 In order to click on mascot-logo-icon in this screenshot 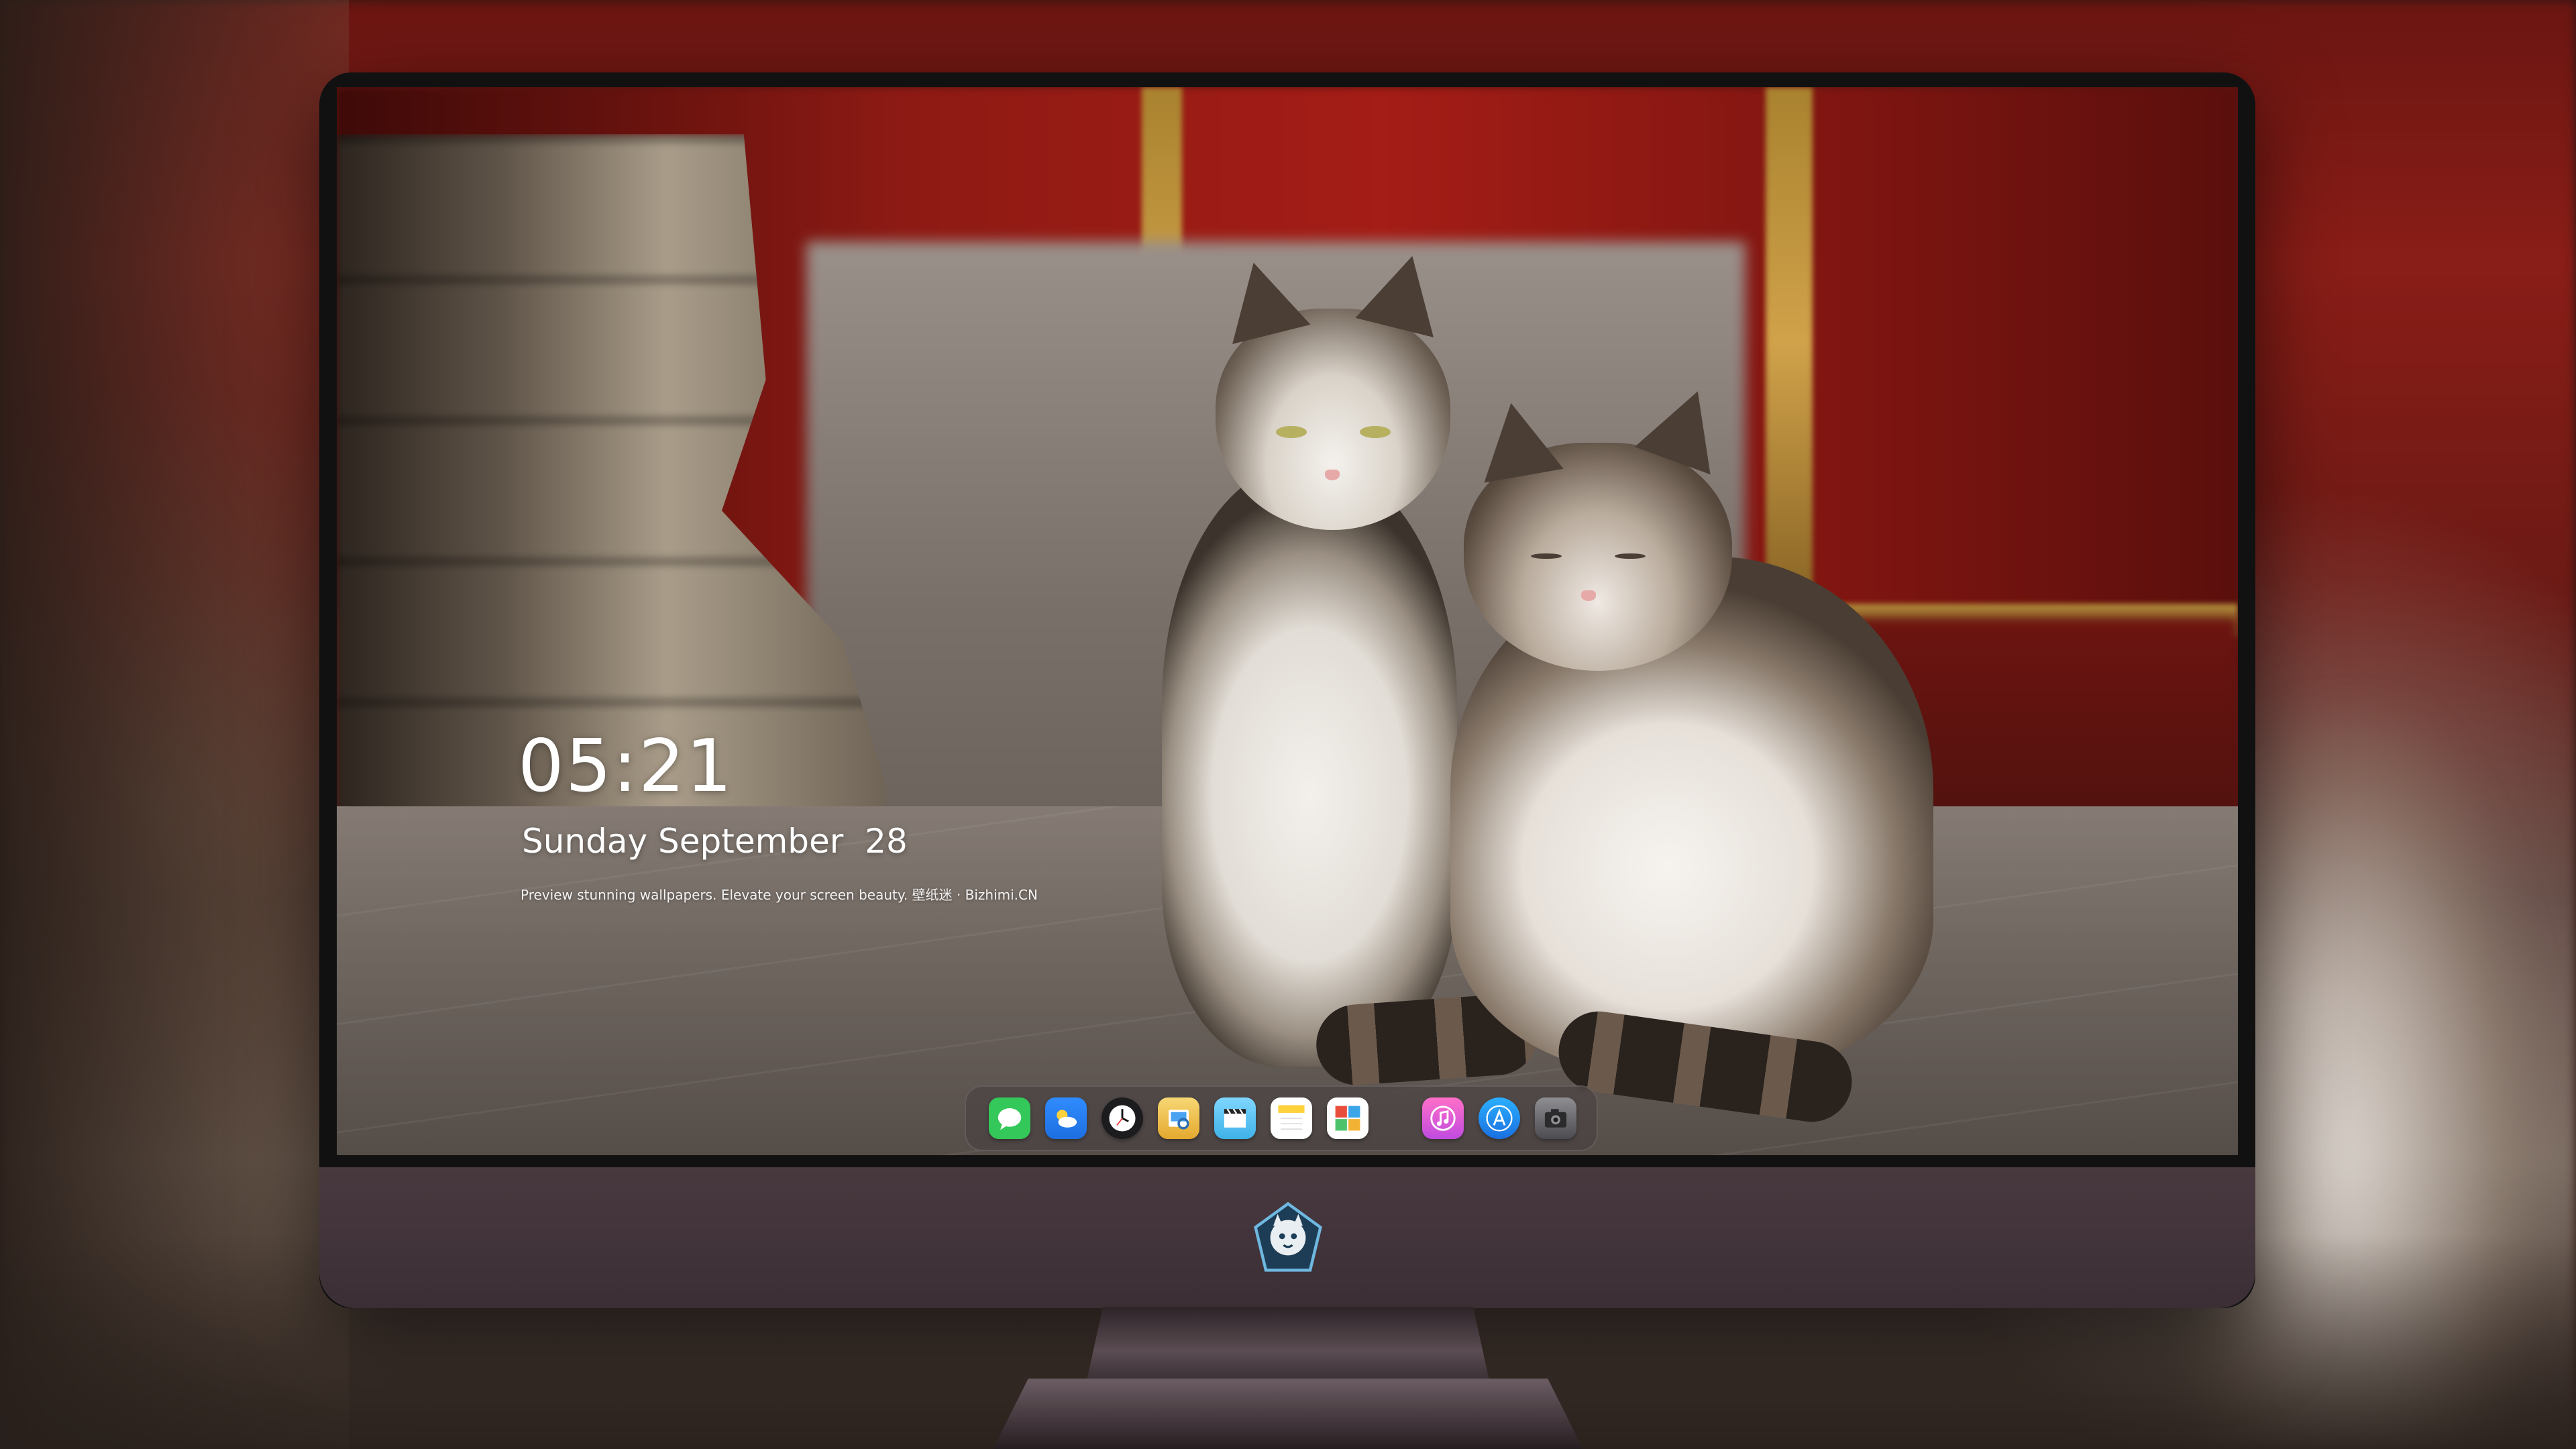, I will do `click(1288, 1236)`.